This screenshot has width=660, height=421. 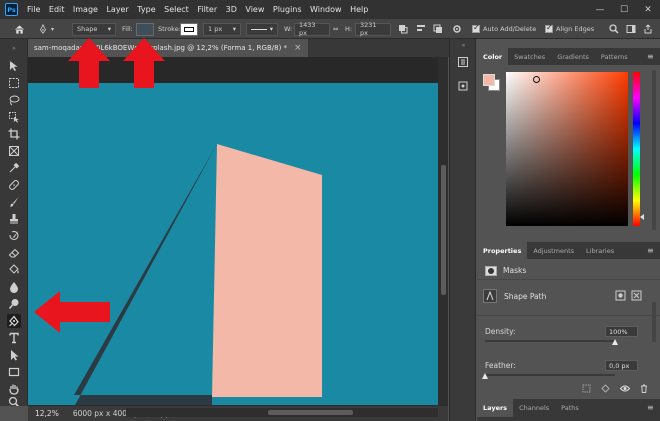 I want to click on tab-patterns: Patterns, so click(x=614, y=56).